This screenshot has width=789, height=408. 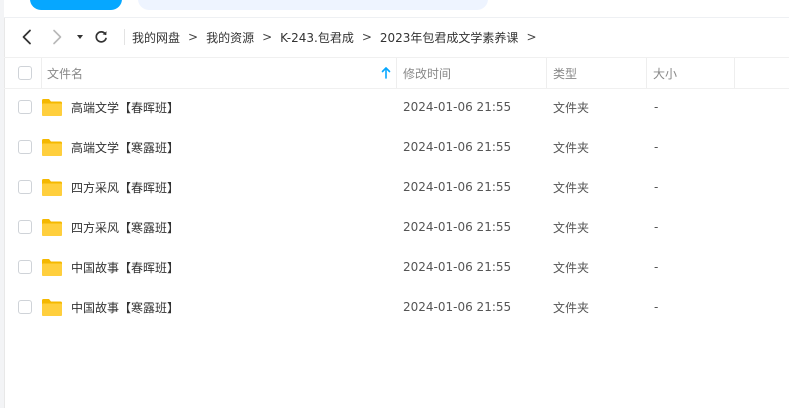 What do you see at coordinates (565, 73) in the screenshot?
I see `column-header-type: 类型` at bounding box center [565, 73].